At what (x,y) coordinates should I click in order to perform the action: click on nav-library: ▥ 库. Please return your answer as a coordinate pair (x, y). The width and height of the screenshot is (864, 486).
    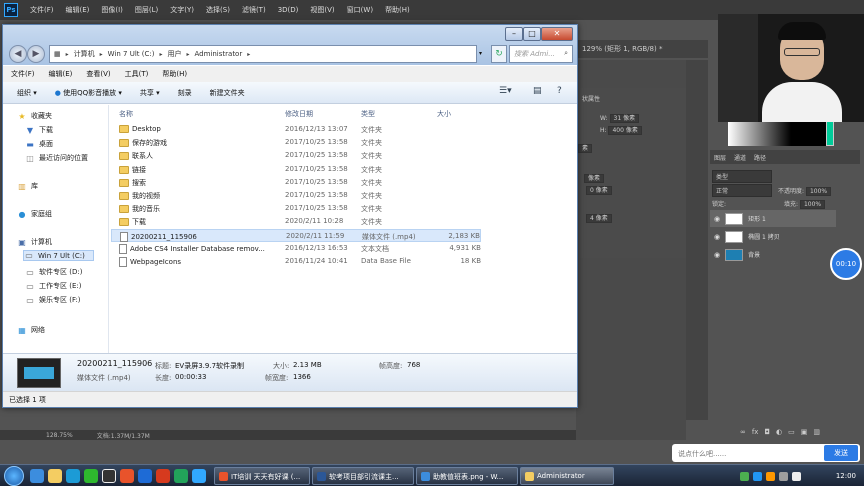
    Looking at the image, I should click on (27, 186).